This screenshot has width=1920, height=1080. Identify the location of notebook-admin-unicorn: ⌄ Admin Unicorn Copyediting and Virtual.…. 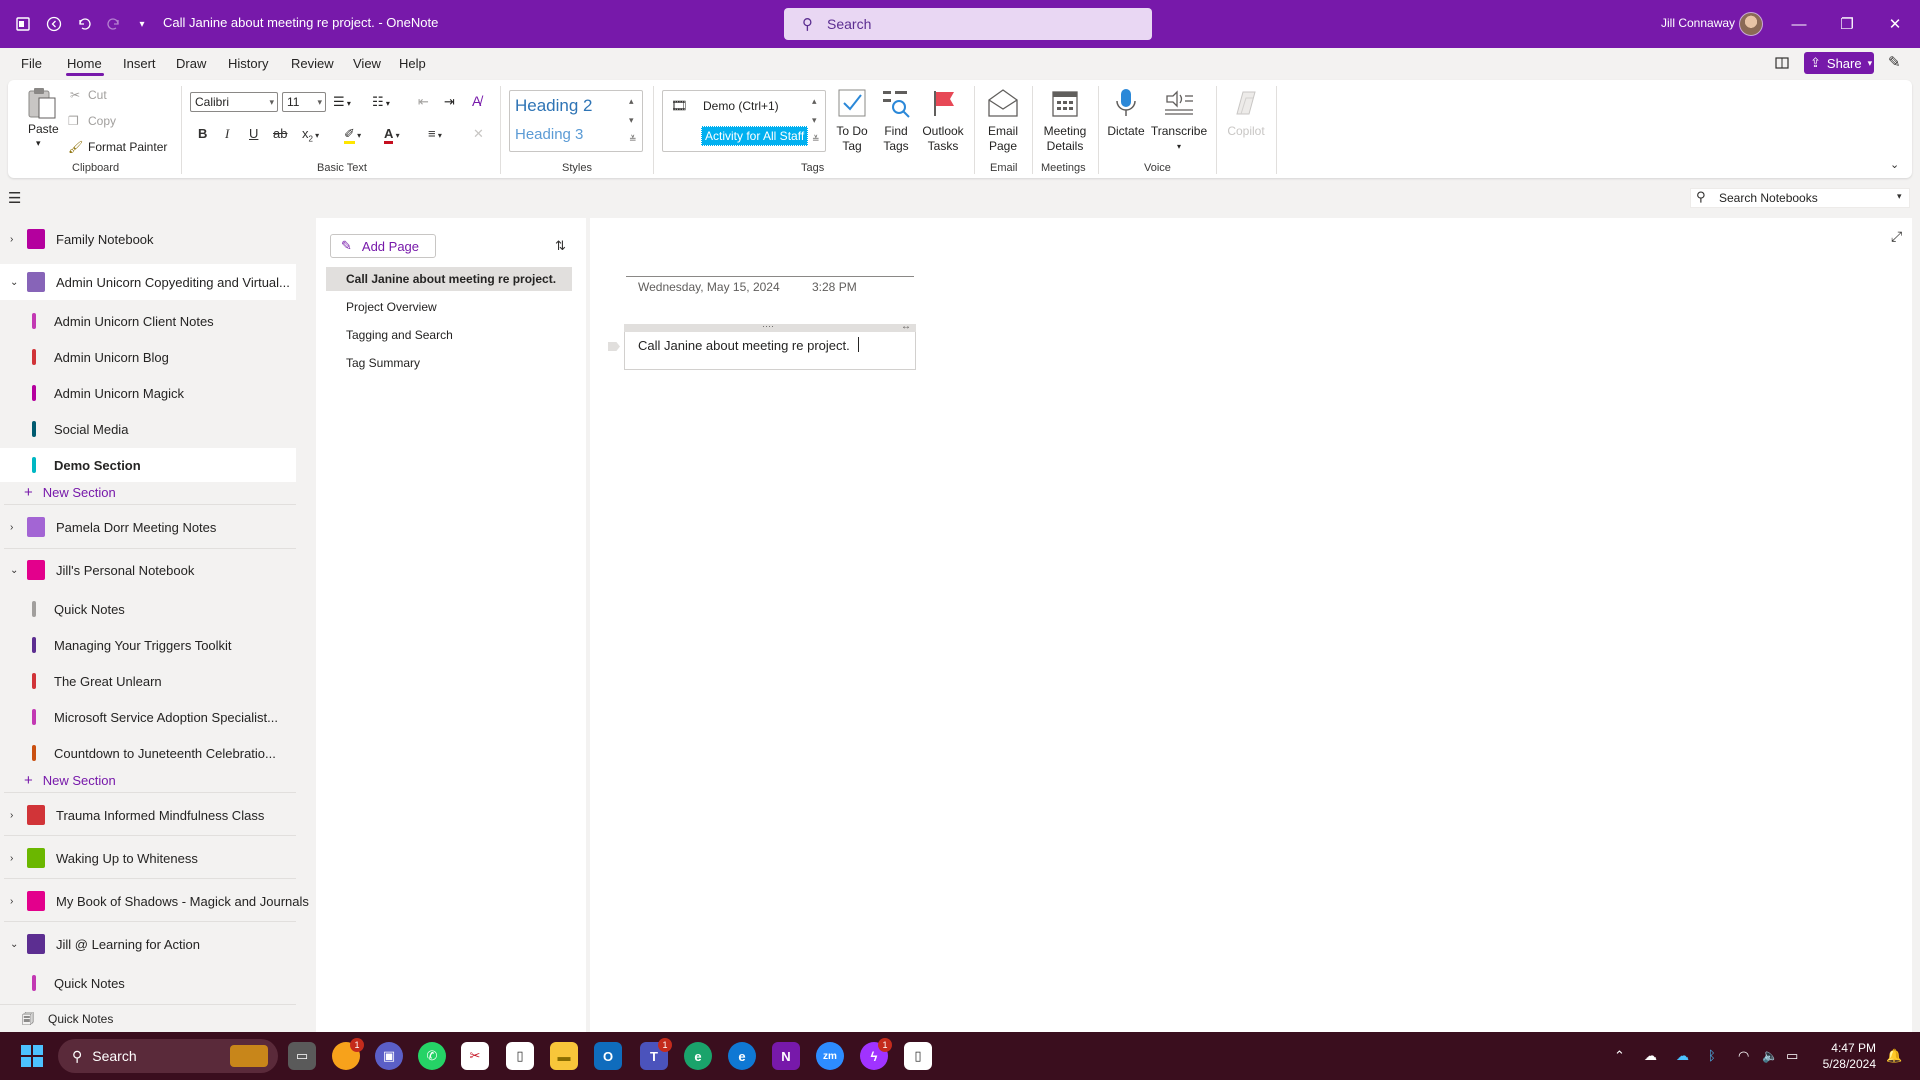
(148, 282).